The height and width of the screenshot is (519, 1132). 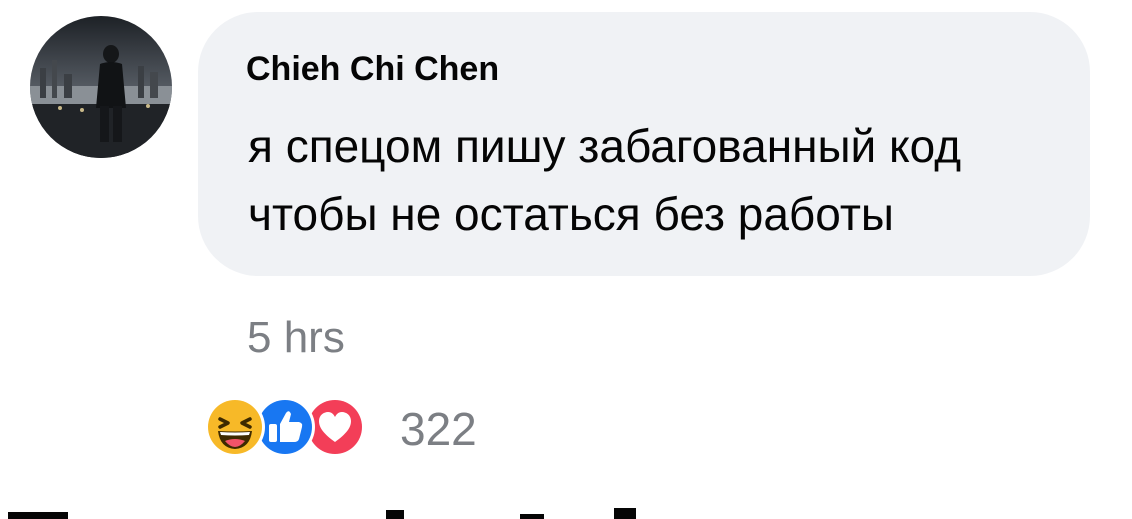 What do you see at coordinates (235, 427) in the screenshot?
I see `haha-reaction-icon` at bounding box center [235, 427].